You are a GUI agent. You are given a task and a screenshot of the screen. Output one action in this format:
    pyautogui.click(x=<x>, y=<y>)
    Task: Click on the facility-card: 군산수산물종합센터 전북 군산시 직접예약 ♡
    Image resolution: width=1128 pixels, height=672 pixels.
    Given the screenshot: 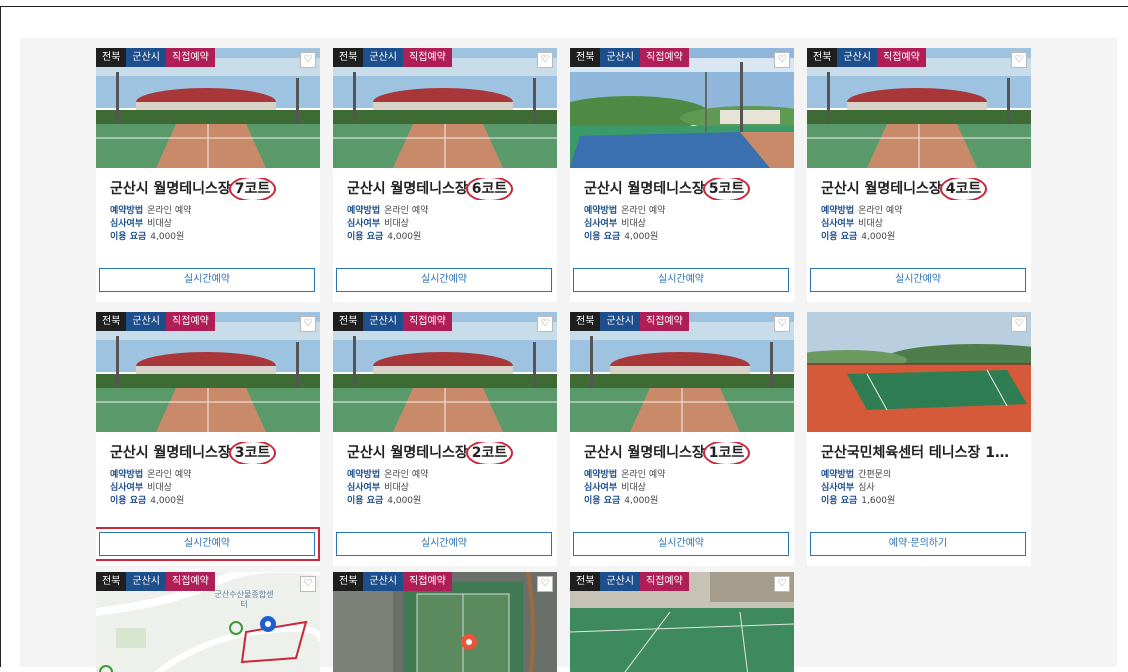 What is the action you would take?
    pyautogui.click(x=208, y=622)
    